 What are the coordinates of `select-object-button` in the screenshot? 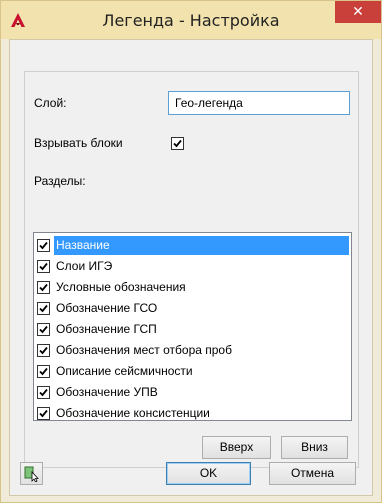 It's located at (31, 473).